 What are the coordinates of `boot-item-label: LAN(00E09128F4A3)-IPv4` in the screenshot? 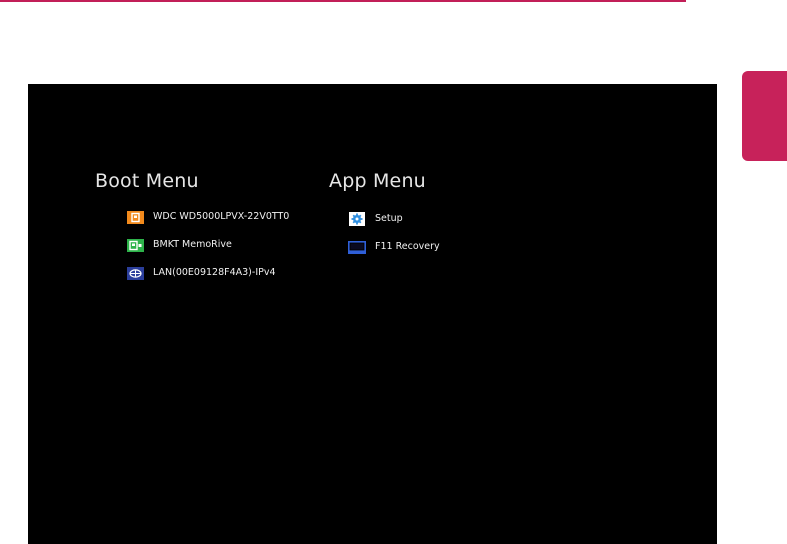 It's located at (214, 272).